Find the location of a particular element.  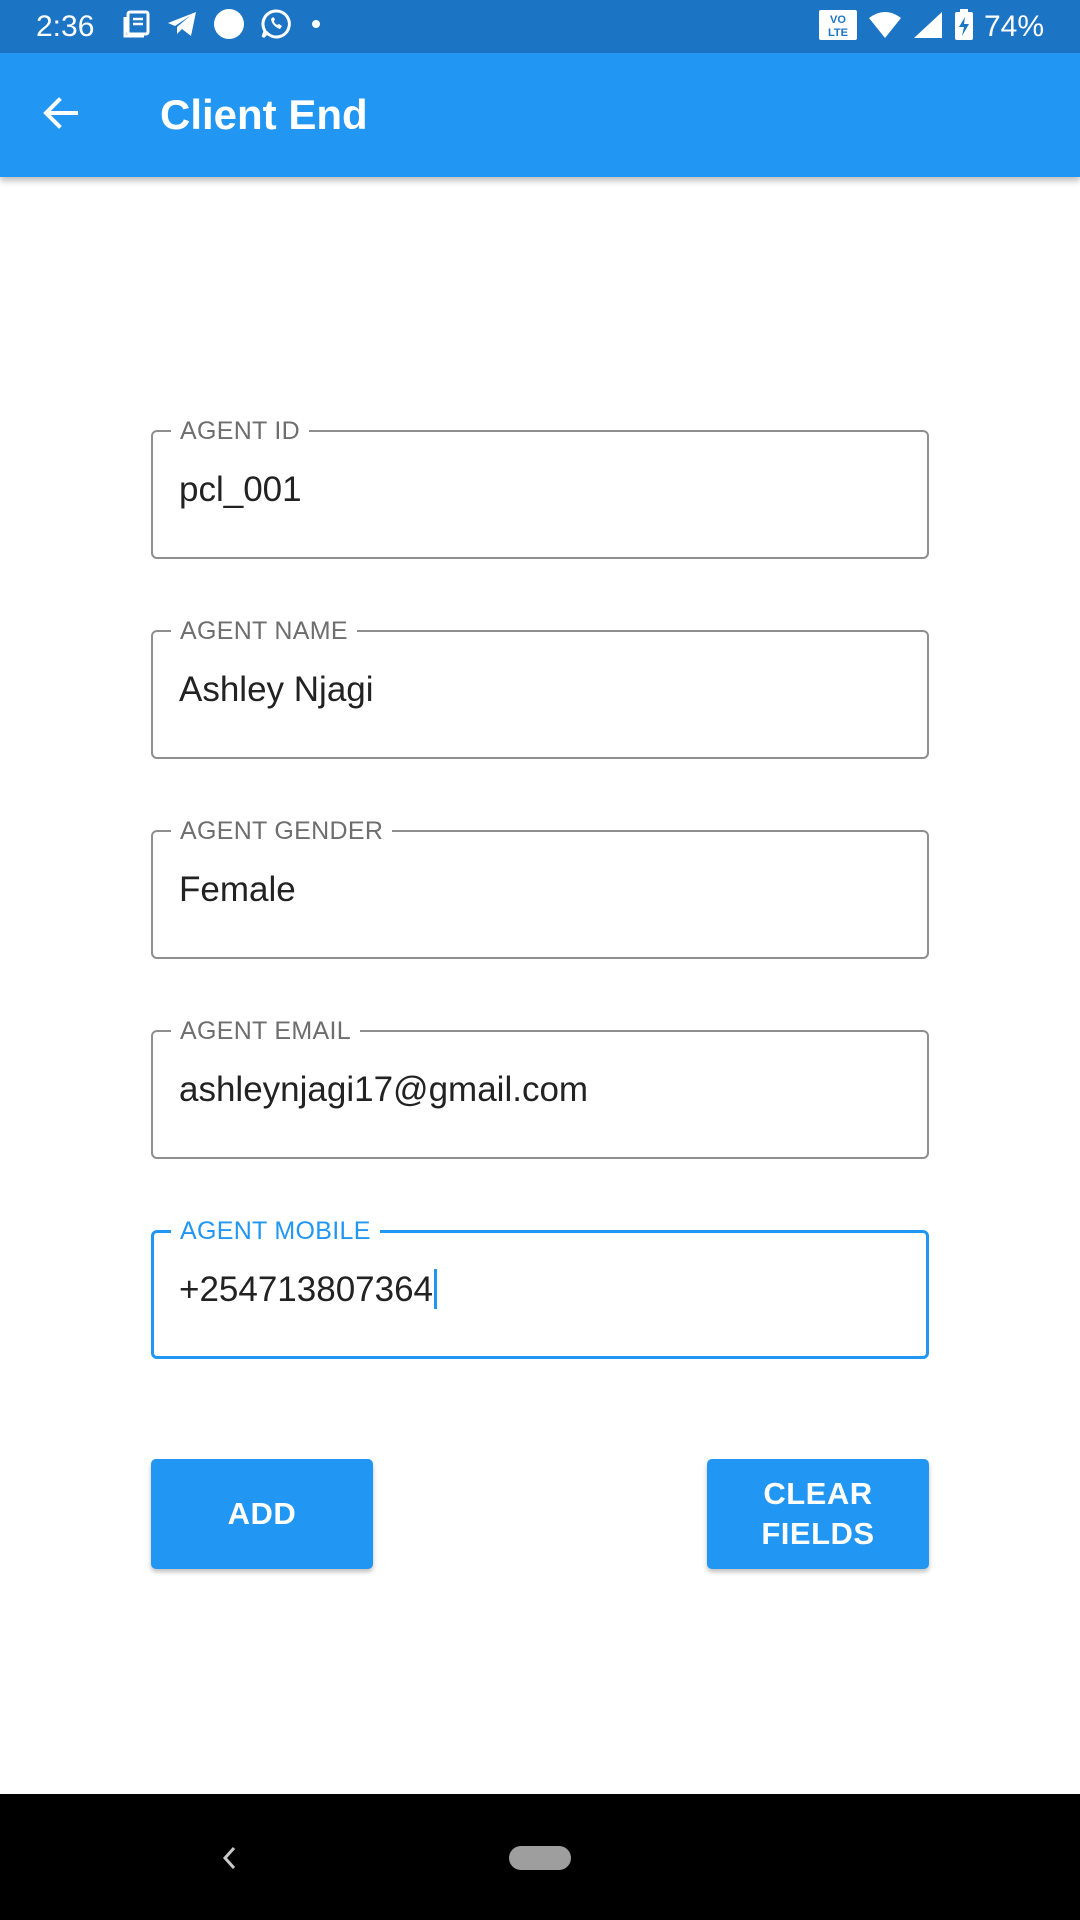

wifi-icon is located at coordinates (885, 27).